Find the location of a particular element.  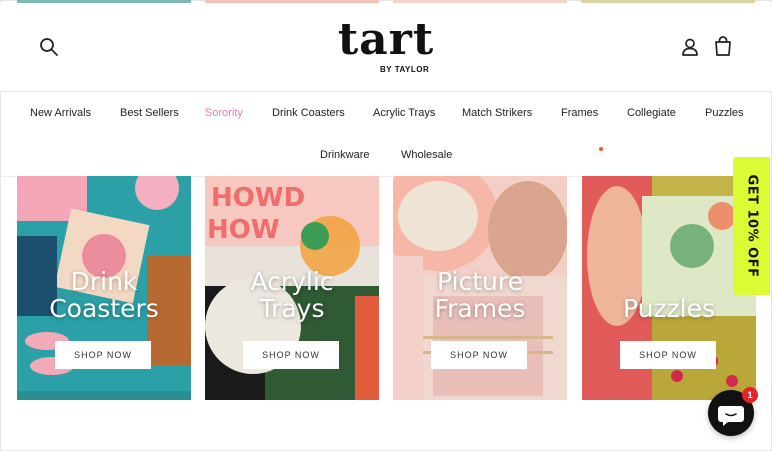

svg-text: HOW is located at coordinates (243, 230).